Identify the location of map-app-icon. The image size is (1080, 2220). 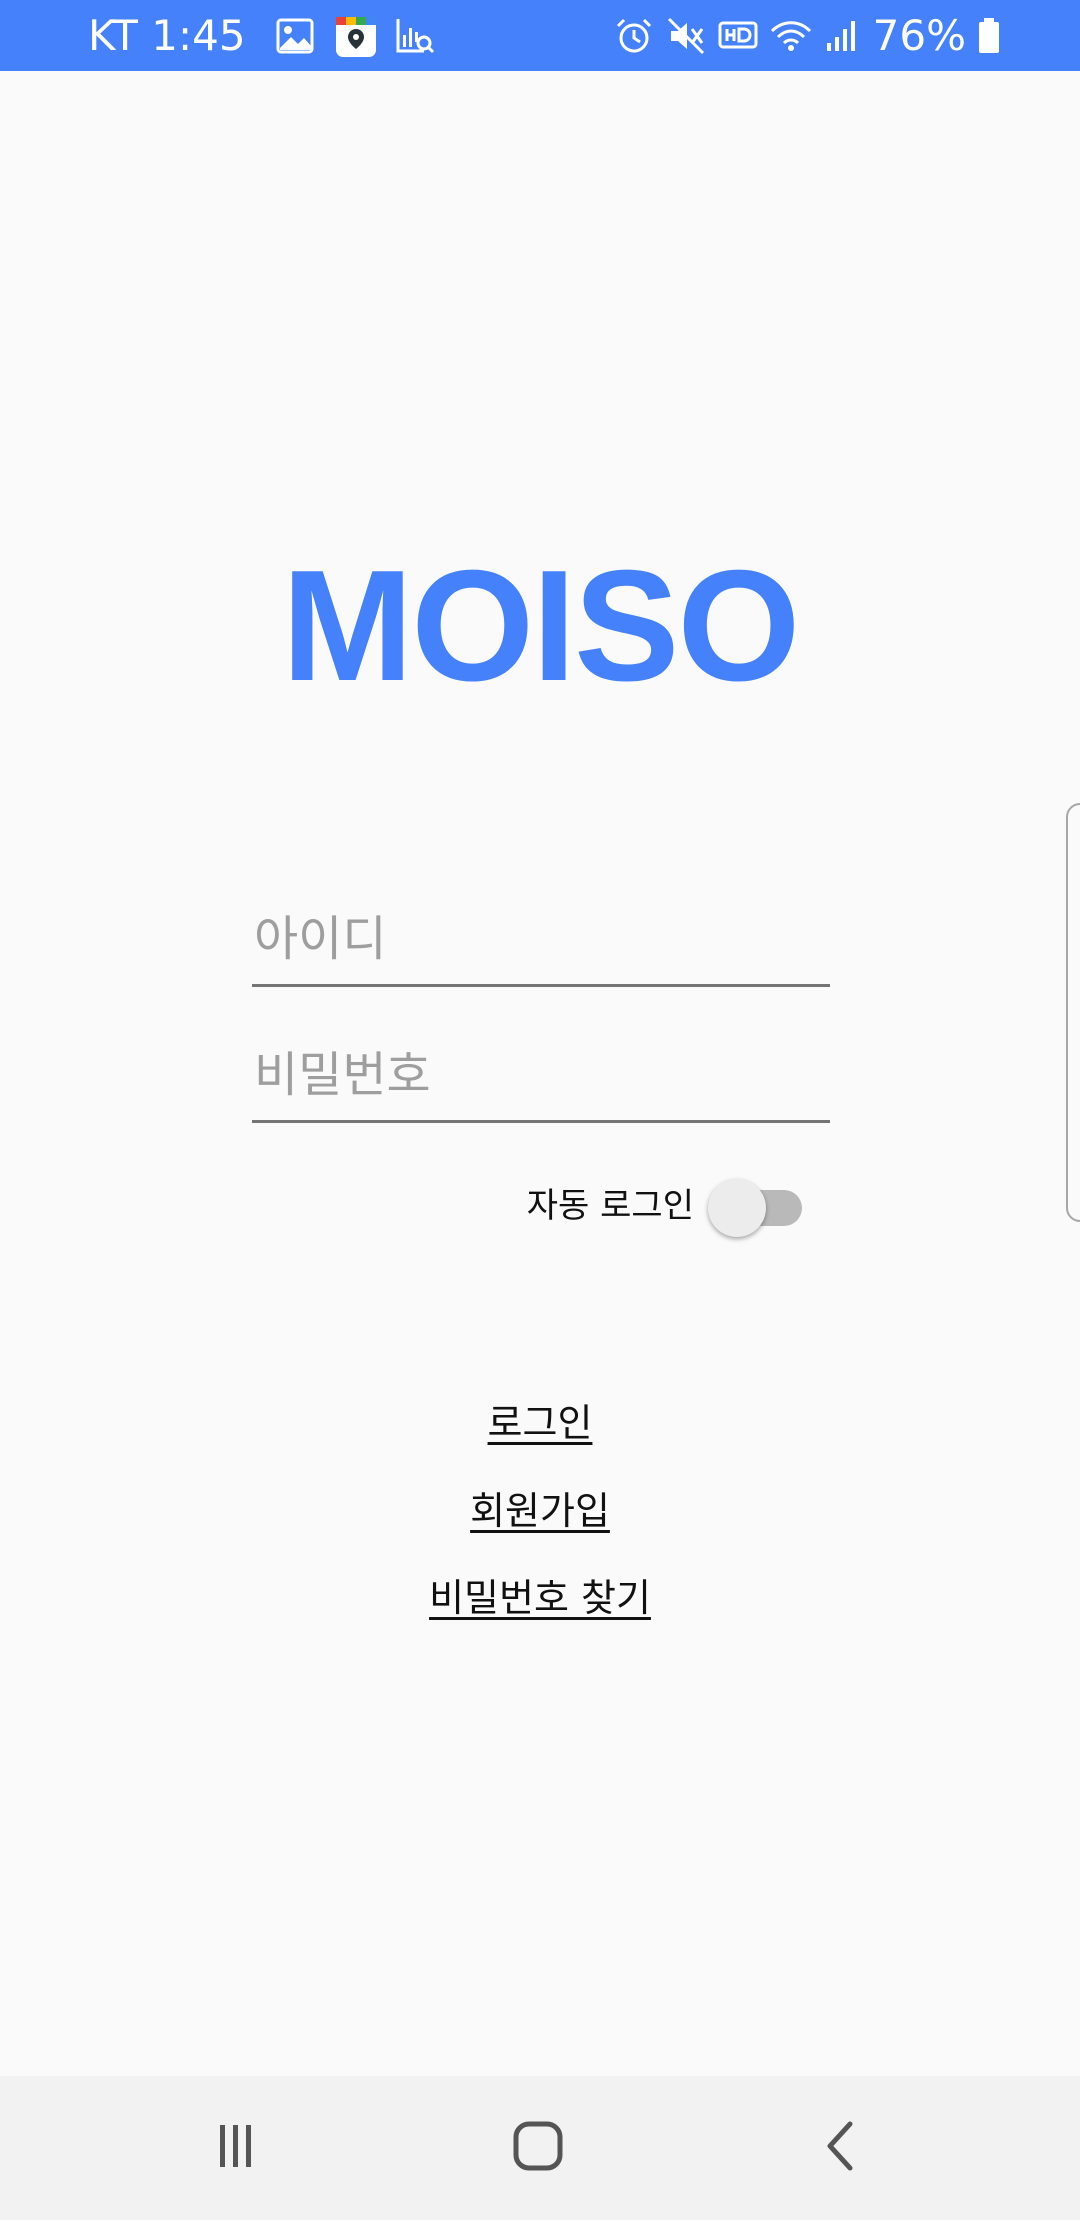
(355, 36).